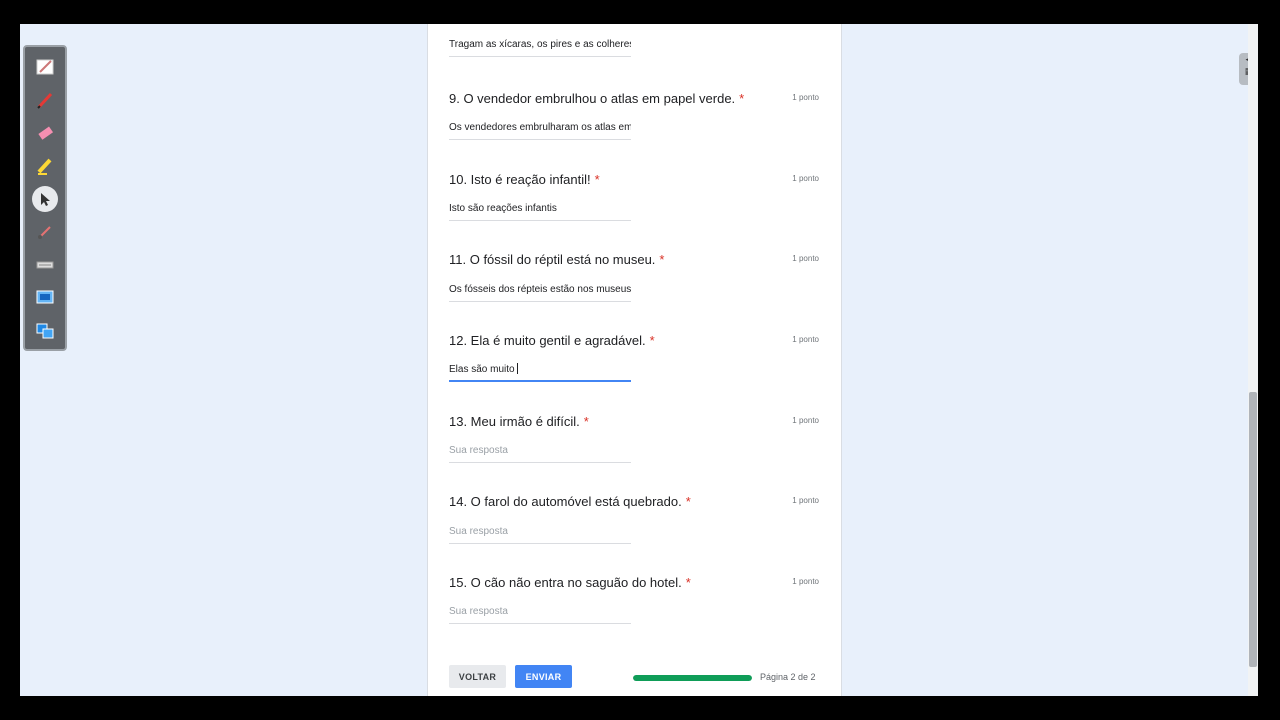  I want to click on screen-switch-icon, so click(45, 331).